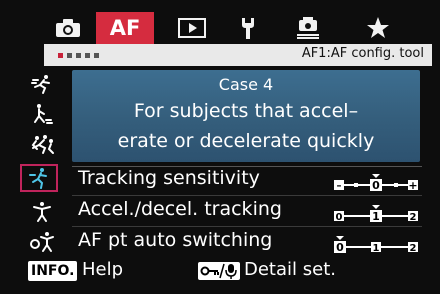 The image size is (440, 294). What do you see at coordinates (412, 185) in the screenshot?
I see `slider-max-label: +` at bounding box center [412, 185].